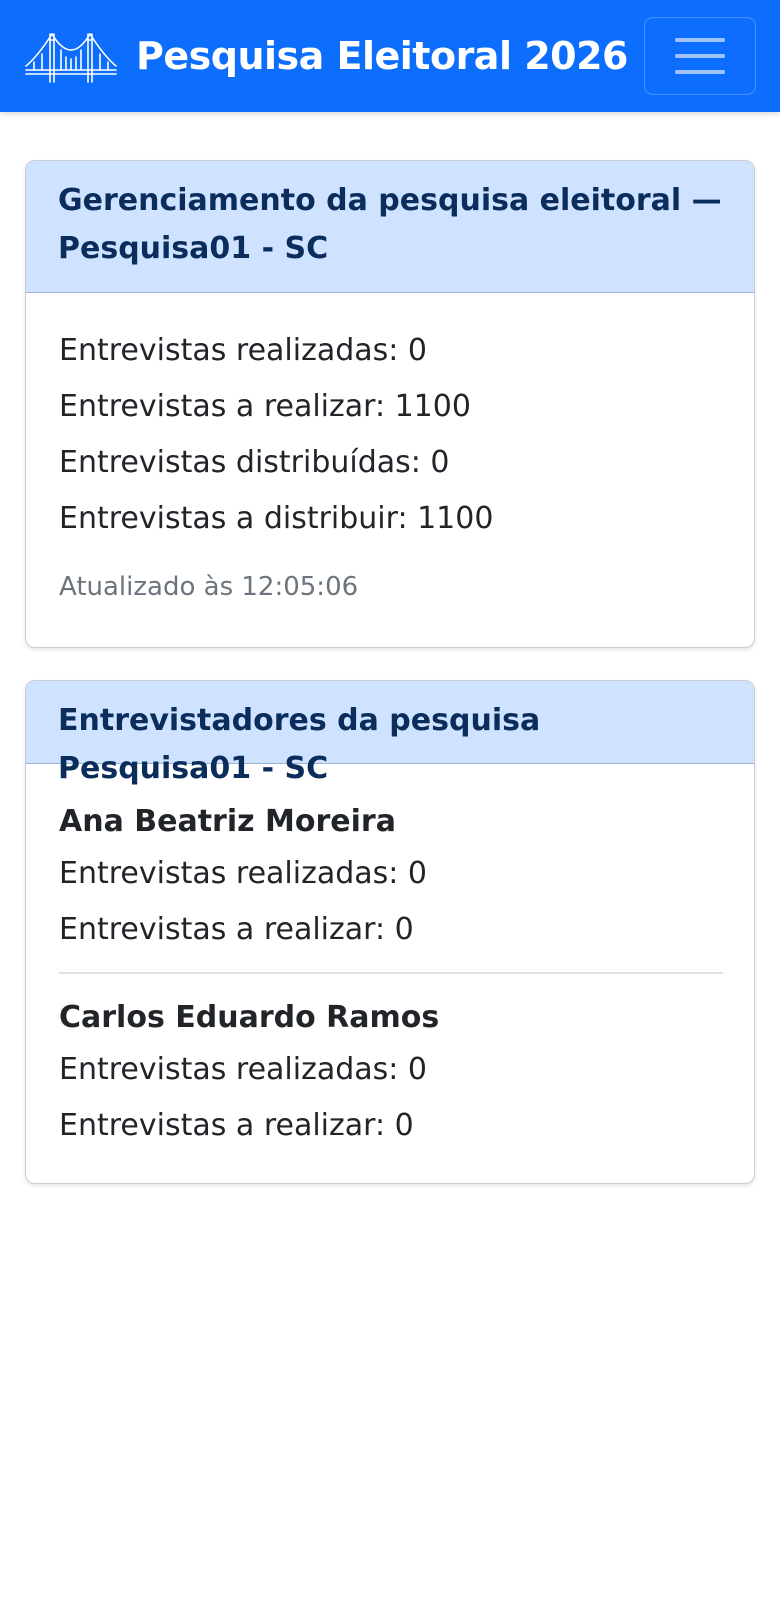 This screenshot has width=780, height=1600. Describe the element at coordinates (391, 973) in the screenshot. I see `list-divider` at that location.